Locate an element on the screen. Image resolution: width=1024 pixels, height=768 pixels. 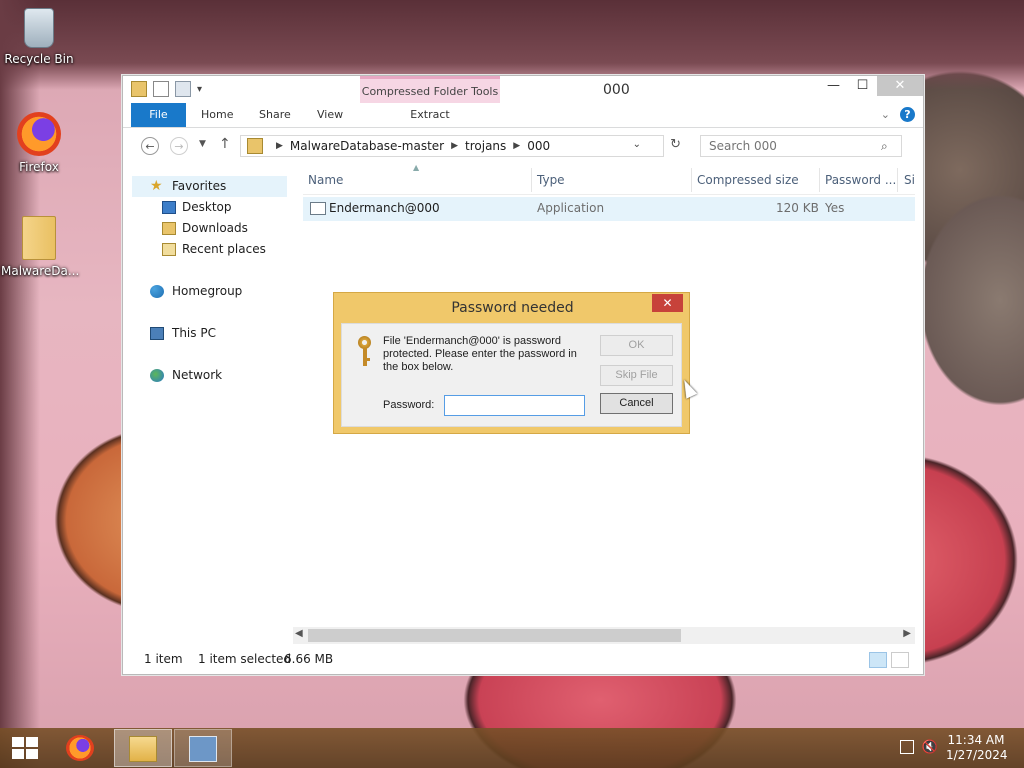
status-selected: 1 item selected is located at coordinates (245, 659).